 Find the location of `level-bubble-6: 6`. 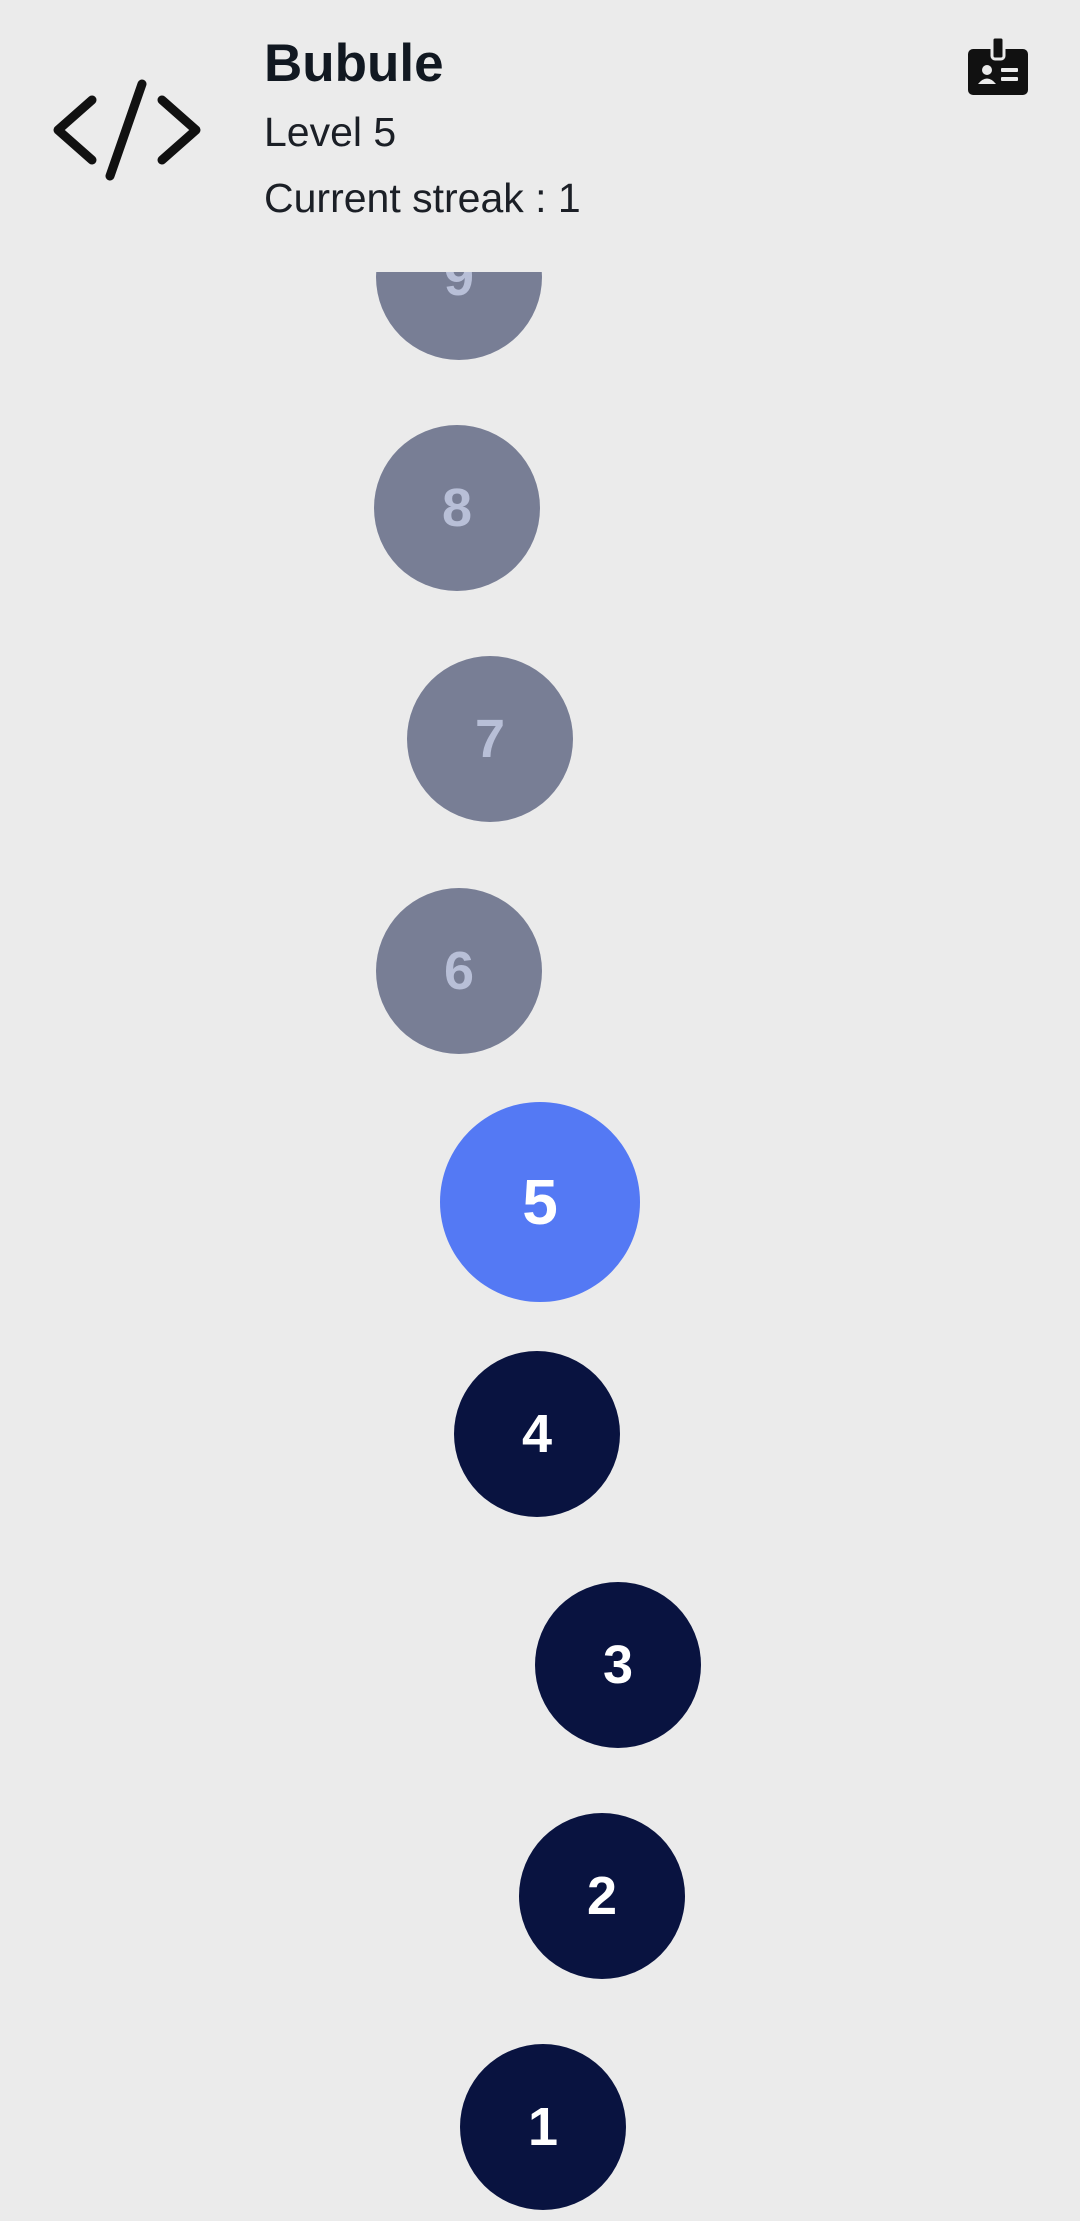

level-bubble-6: 6 is located at coordinates (459, 971).